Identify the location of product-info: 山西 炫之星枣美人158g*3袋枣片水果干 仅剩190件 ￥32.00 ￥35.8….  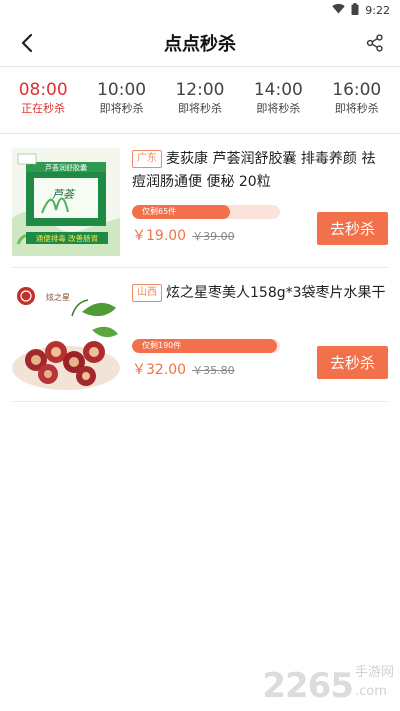
(254, 336).